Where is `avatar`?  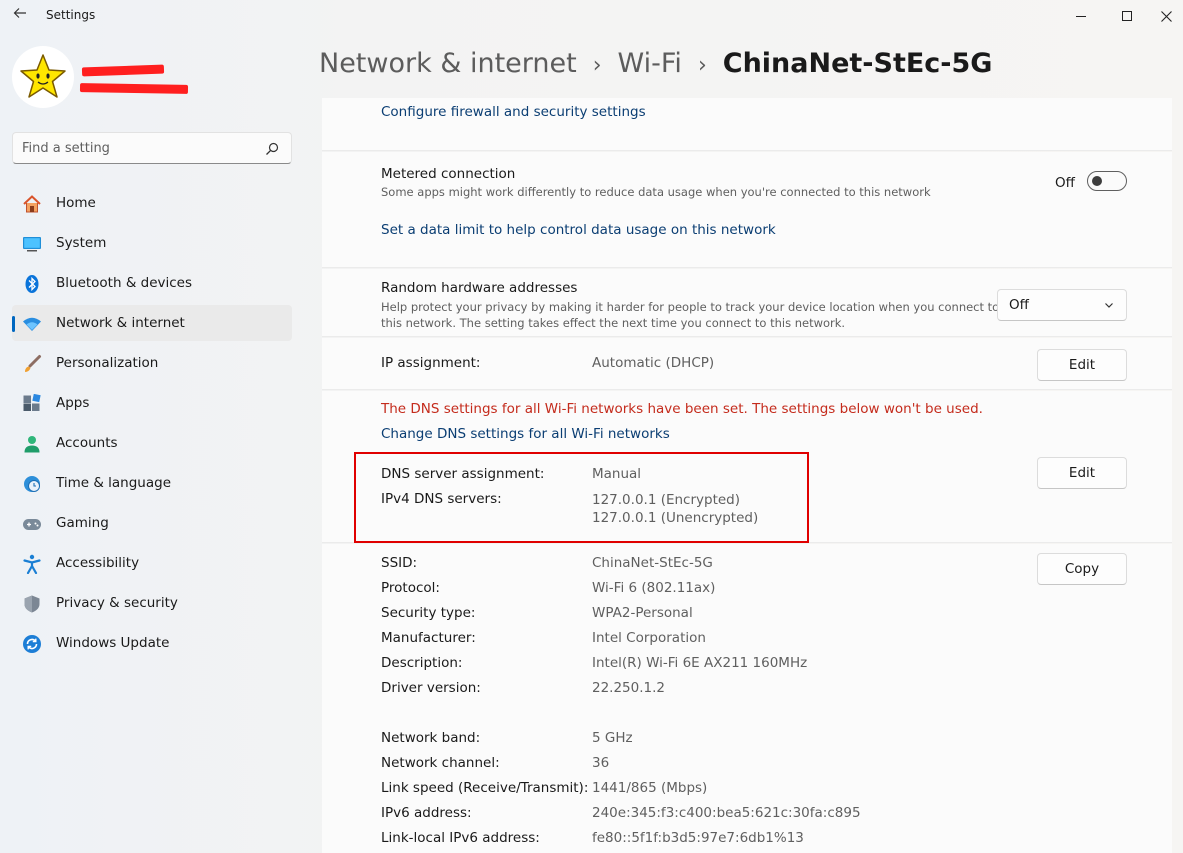 avatar is located at coordinates (43, 77).